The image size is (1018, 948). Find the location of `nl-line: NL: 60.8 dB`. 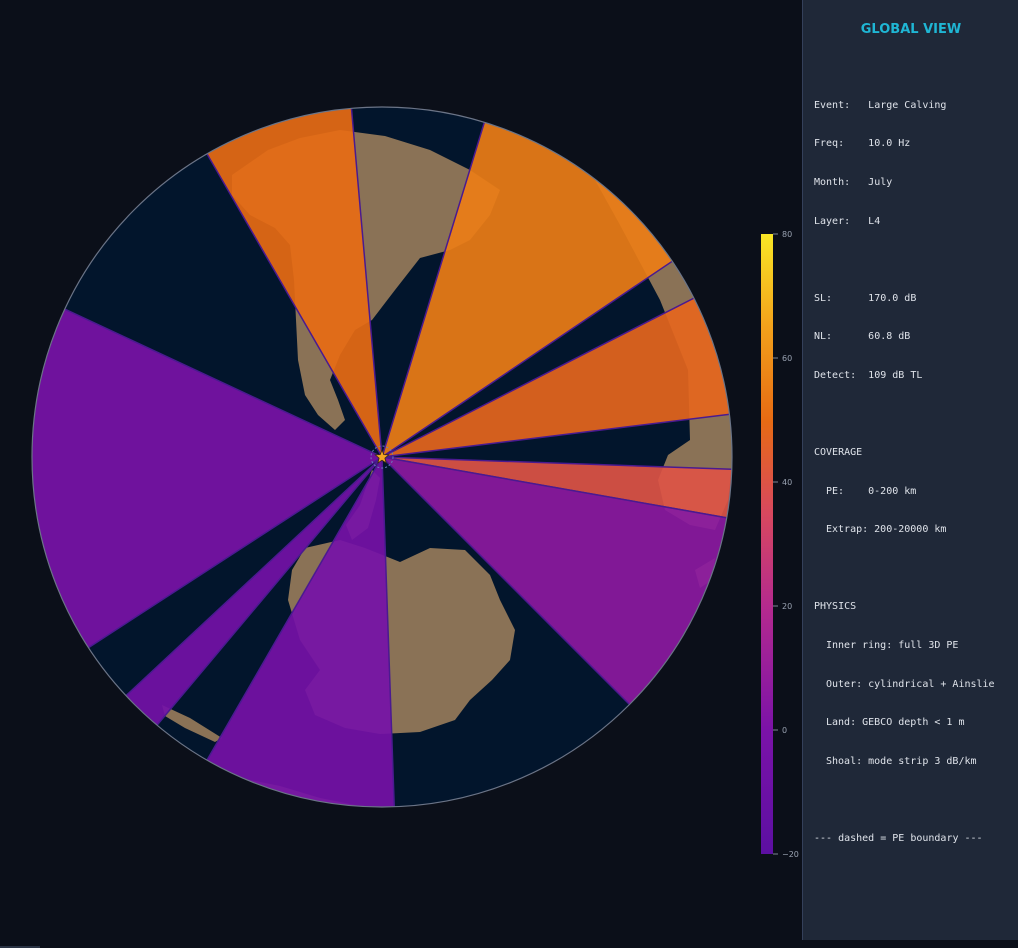

nl-line: NL: 60.8 dB is located at coordinates (862, 336).